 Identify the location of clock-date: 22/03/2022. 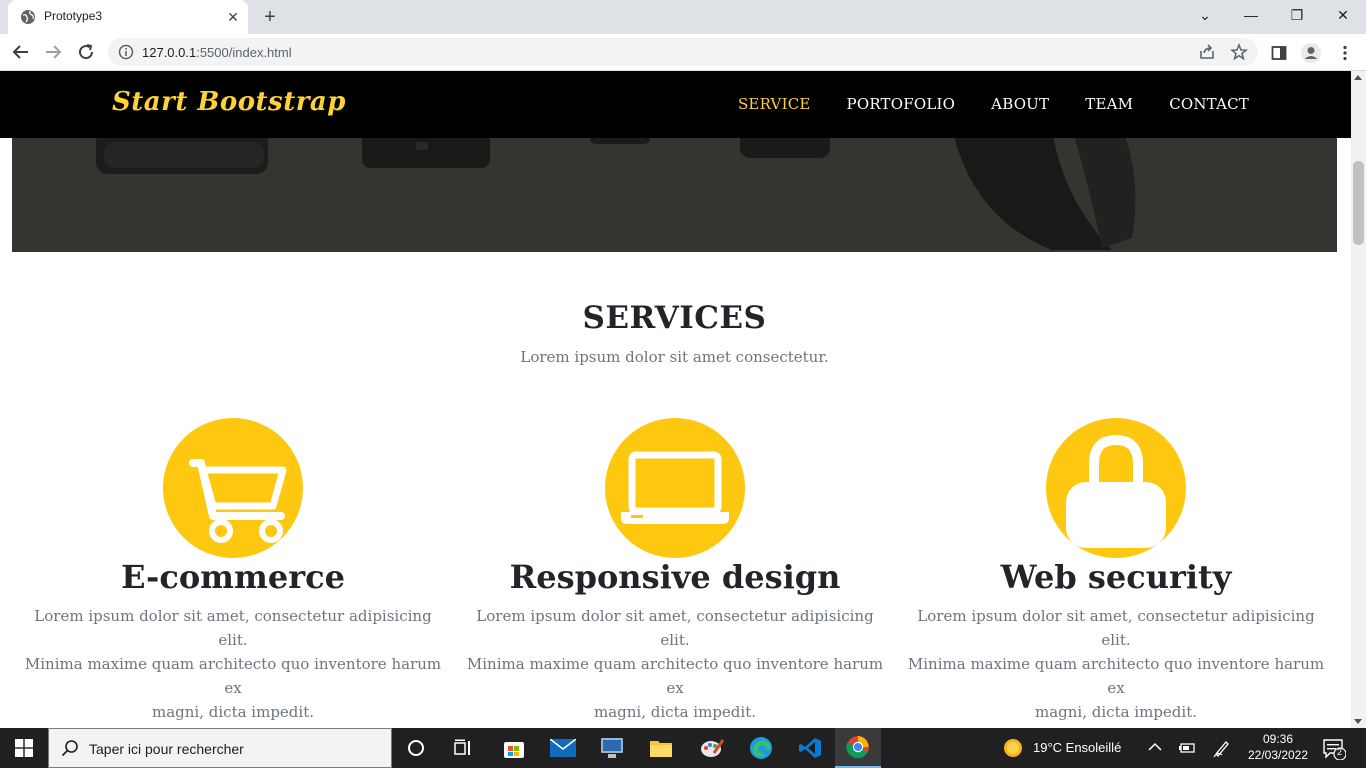
(1278, 755).